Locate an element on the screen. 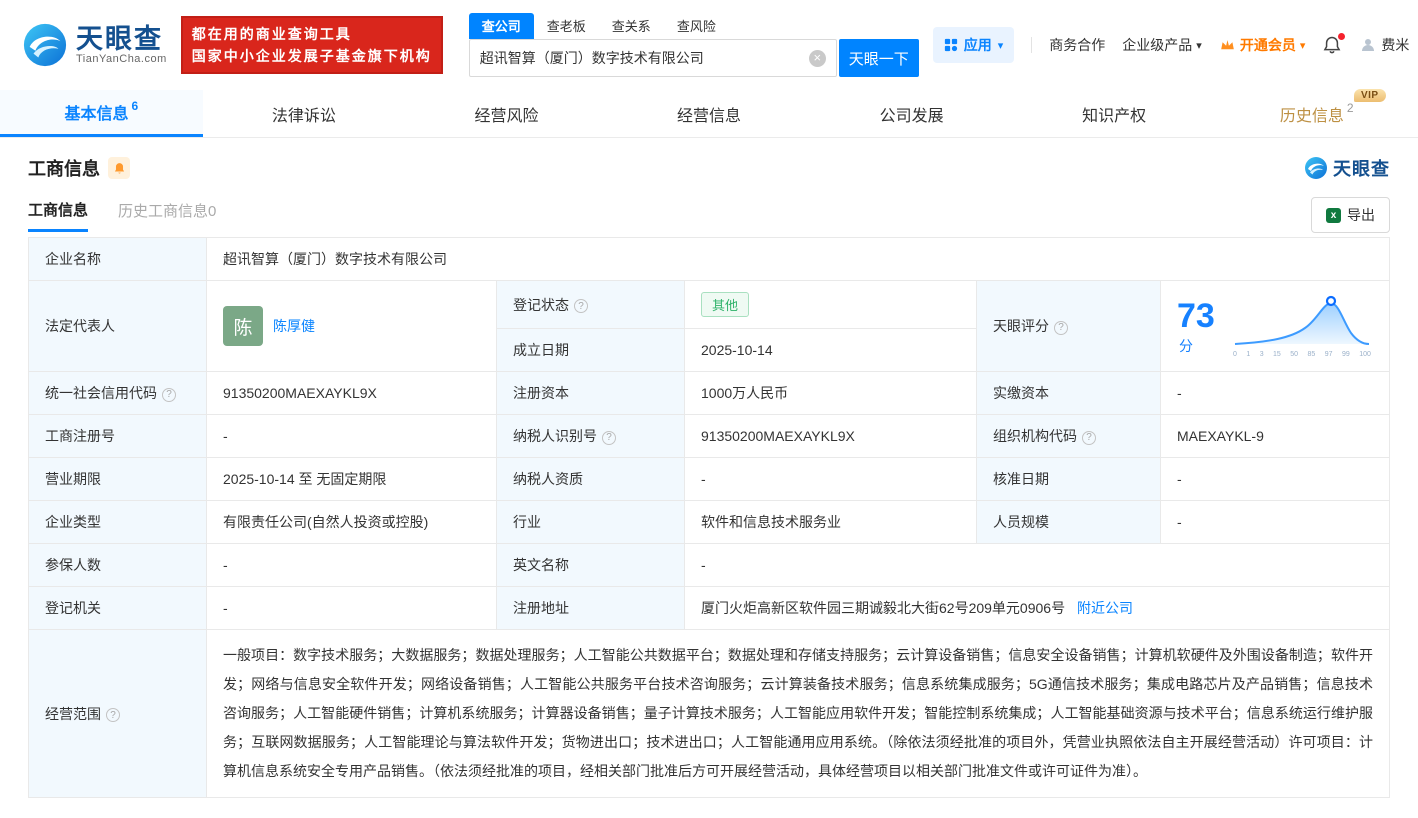  logo-title: 天眼查 is located at coordinates (119, 39).